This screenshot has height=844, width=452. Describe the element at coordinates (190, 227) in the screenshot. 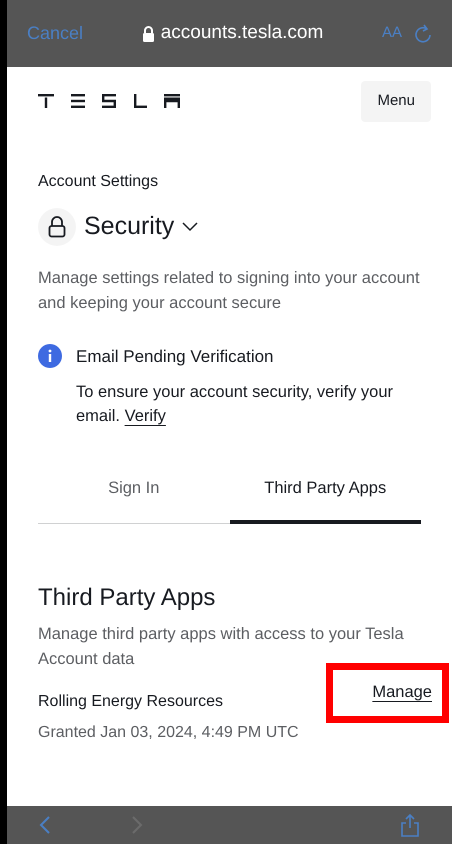

I see `chevron-down-icon` at that location.